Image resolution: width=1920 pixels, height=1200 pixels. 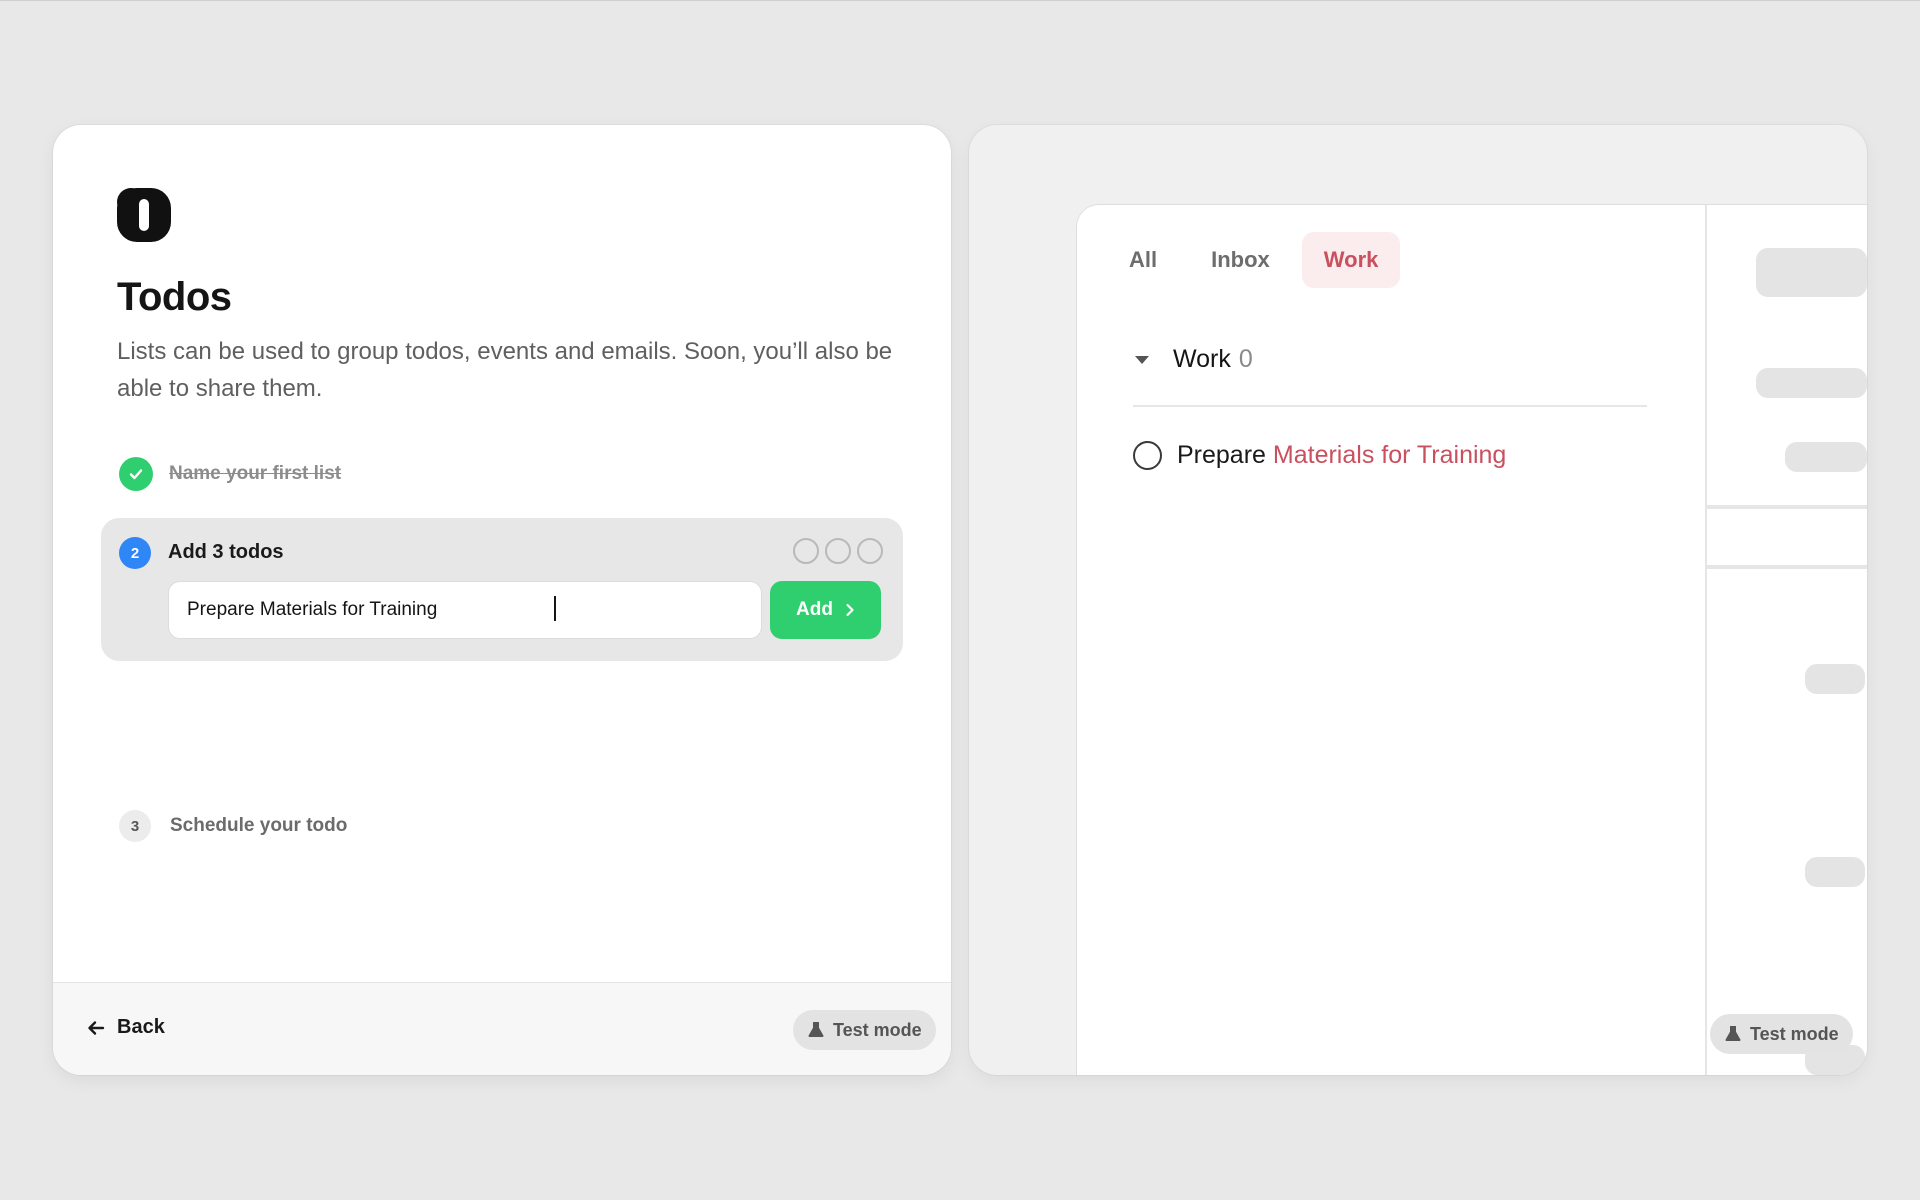 I want to click on page-title: Todos, so click(x=174, y=297).